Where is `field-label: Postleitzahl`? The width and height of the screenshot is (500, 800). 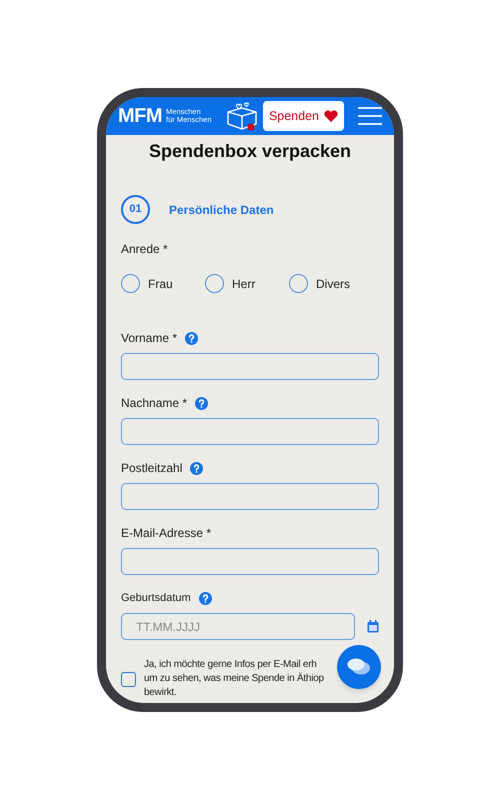 field-label: Postleitzahl is located at coordinates (151, 468).